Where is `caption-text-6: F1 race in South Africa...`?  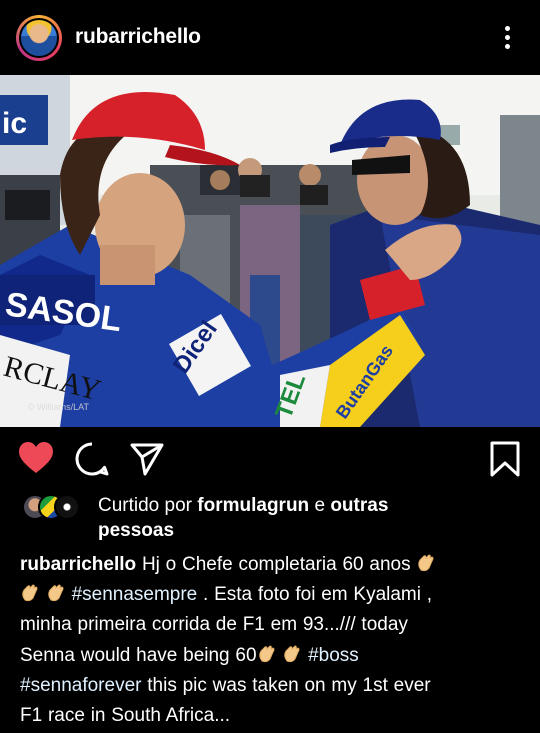
caption-text-6: F1 race in South Africa... is located at coordinates (125, 716).